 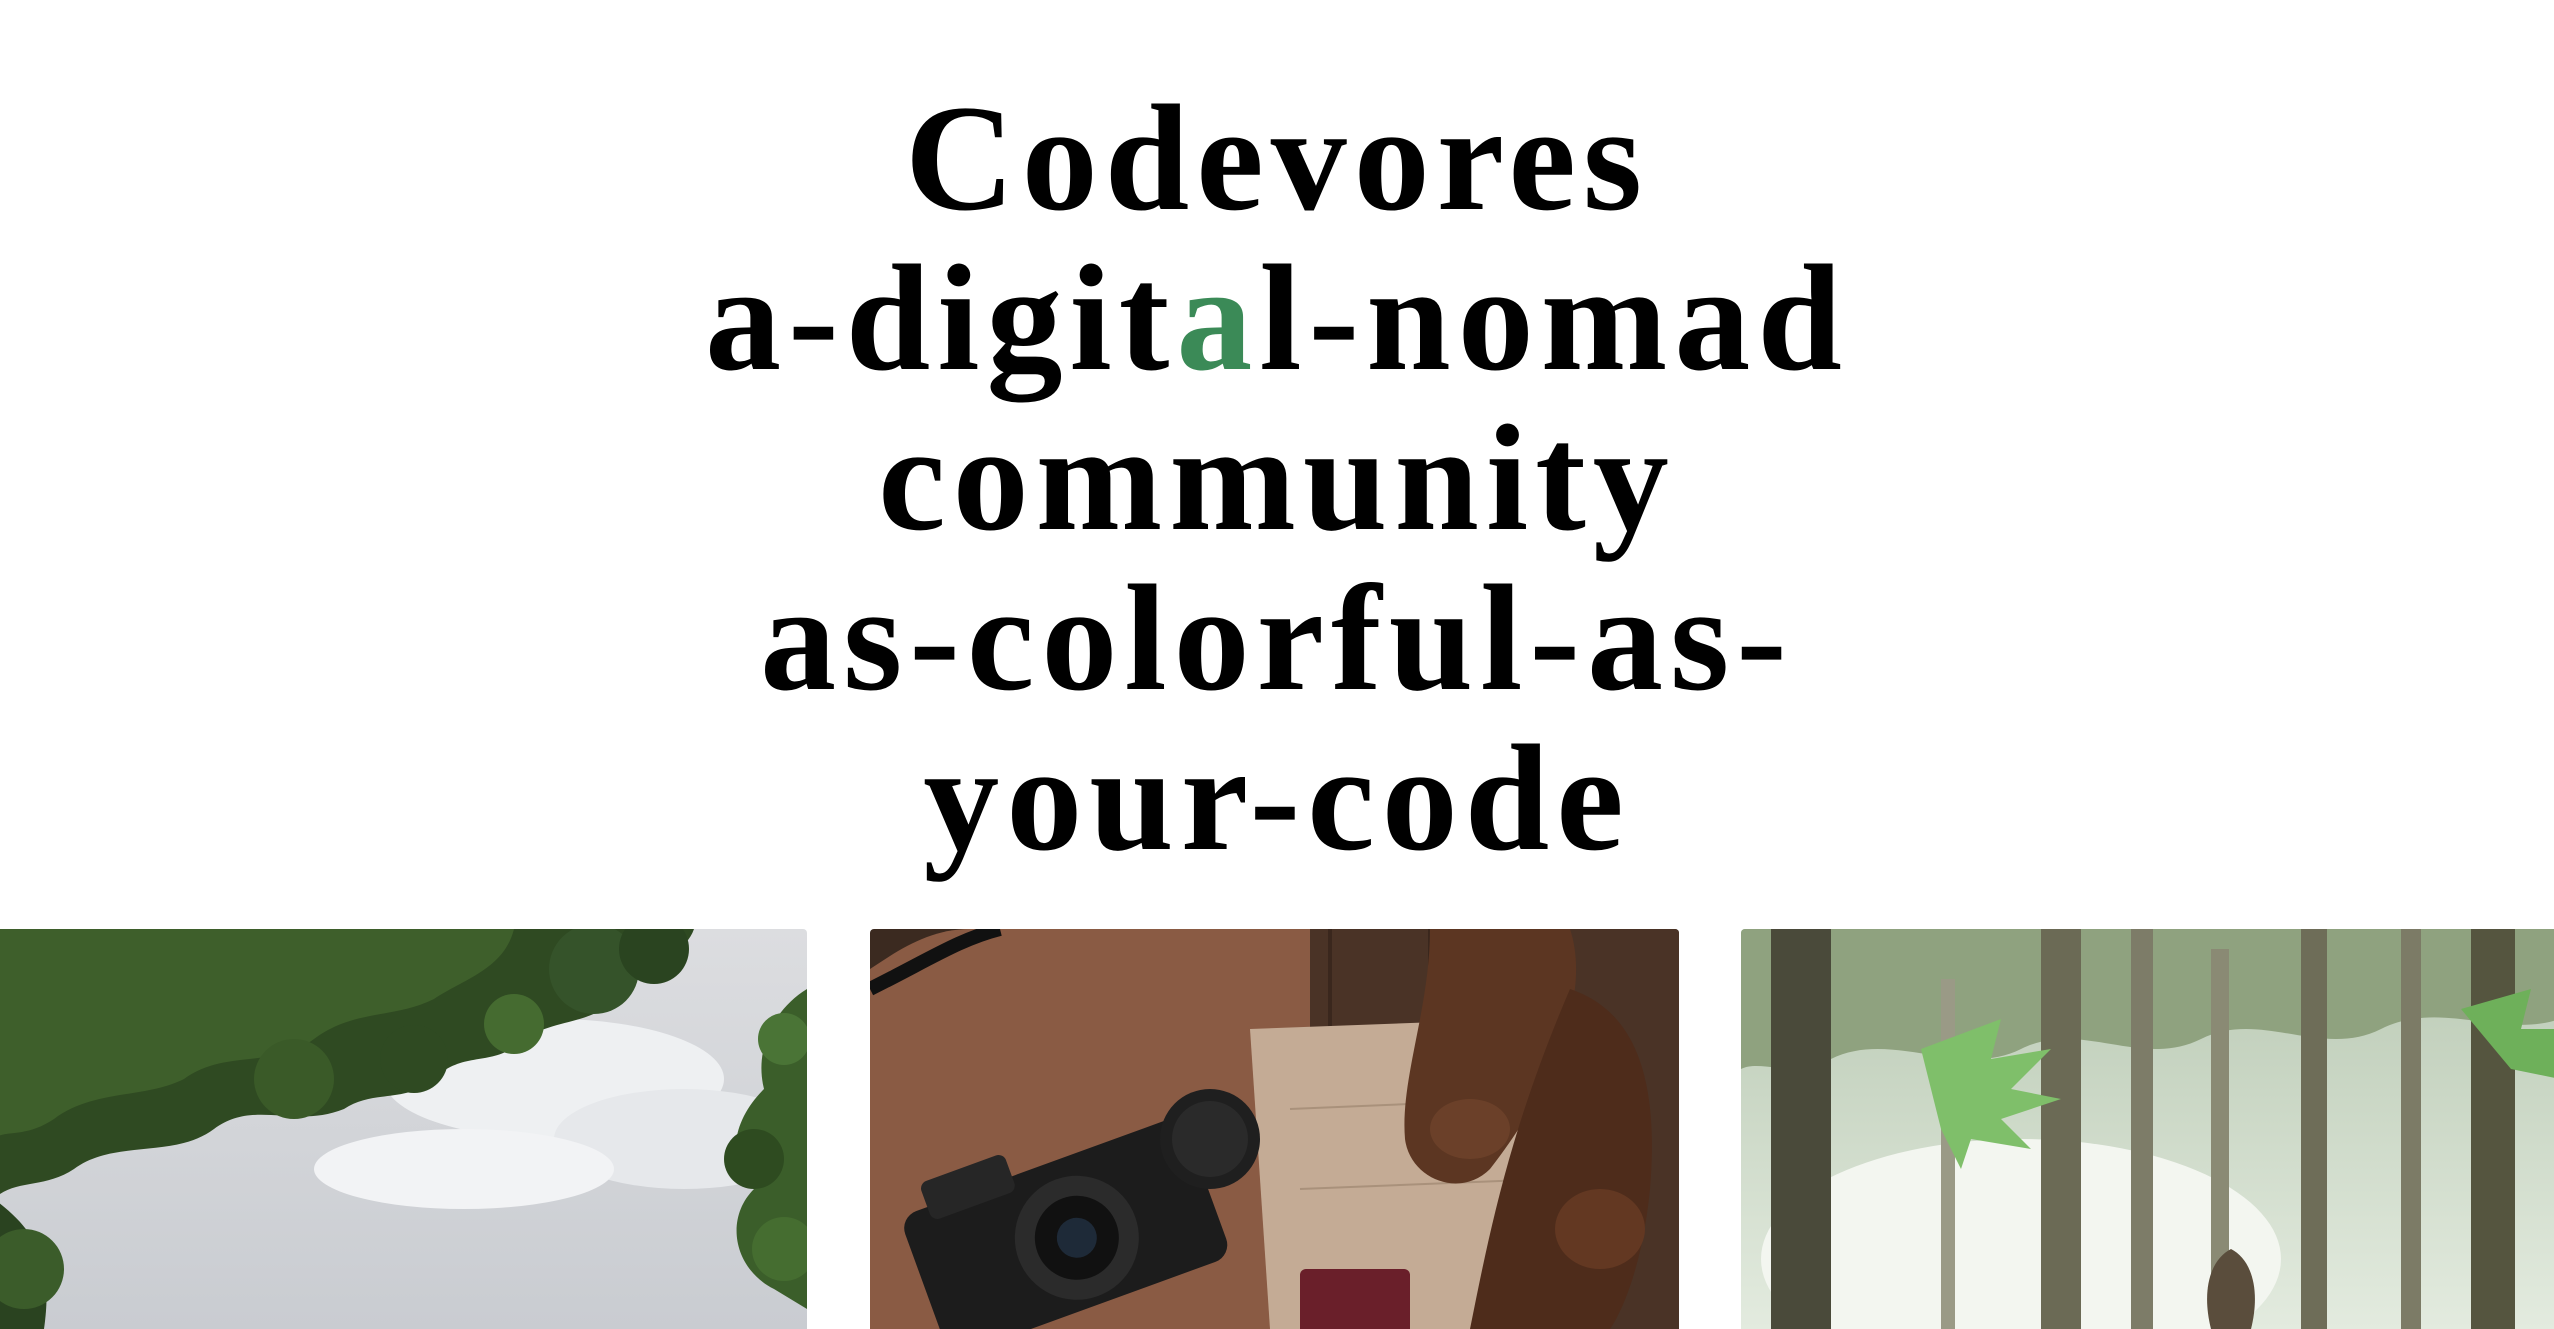 I want to click on headline-line-1: Codevores, so click(x=1277, y=157).